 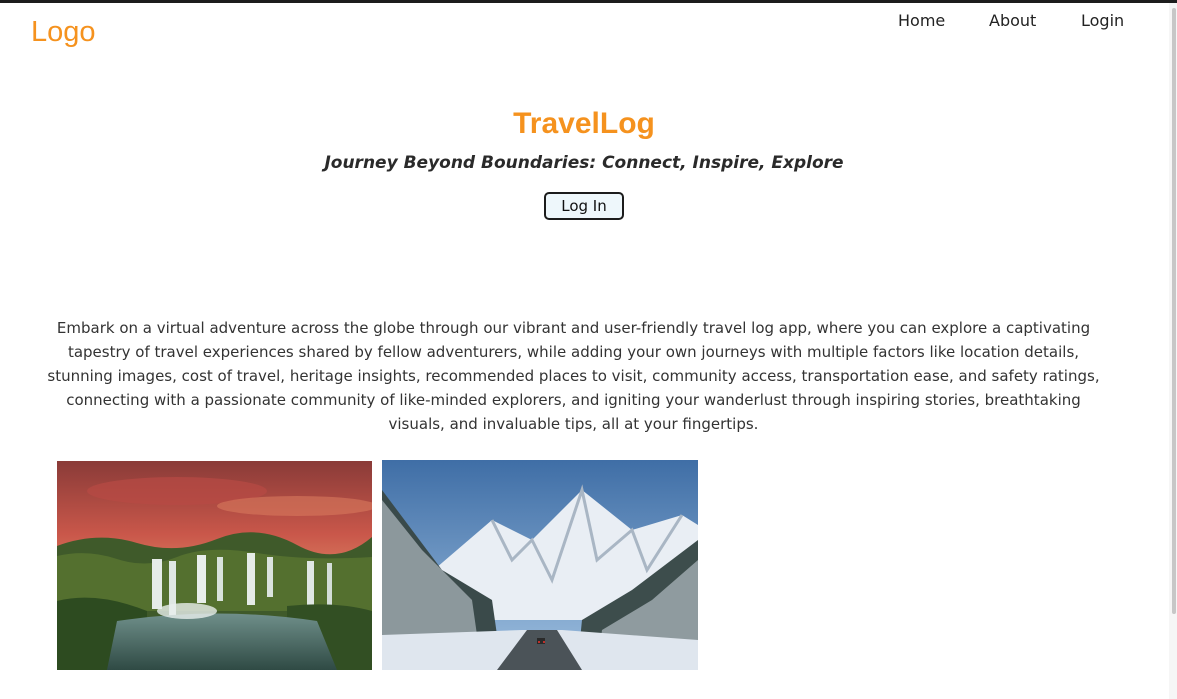 What do you see at coordinates (584, 206) in the screenshot?
I see `log-in-button: Log In` at bounding box center [584, 206].